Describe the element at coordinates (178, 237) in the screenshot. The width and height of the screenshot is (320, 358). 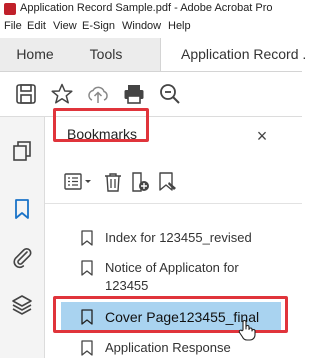
I see `bookmark-label: Index for 123455_revised` at that location.